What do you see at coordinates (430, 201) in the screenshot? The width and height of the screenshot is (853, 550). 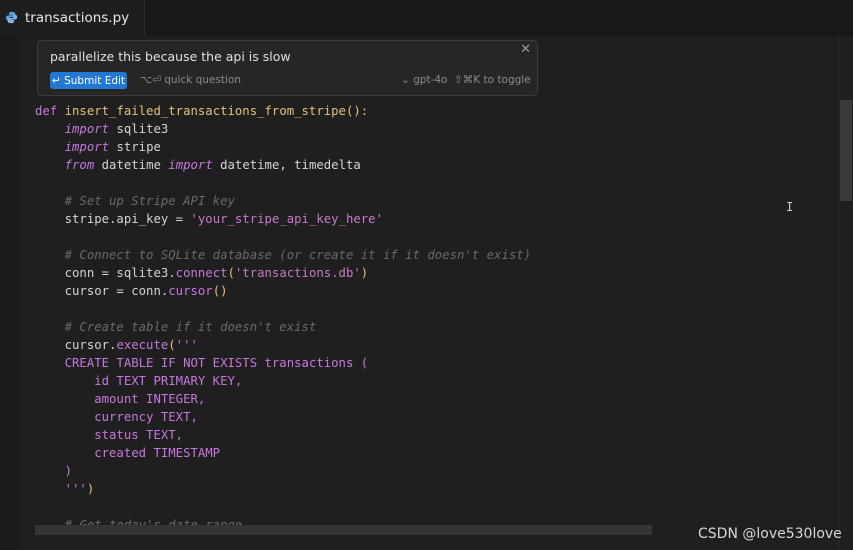 I see `code-line: # Set up Stripe API key` at bounding box center [430, 201].